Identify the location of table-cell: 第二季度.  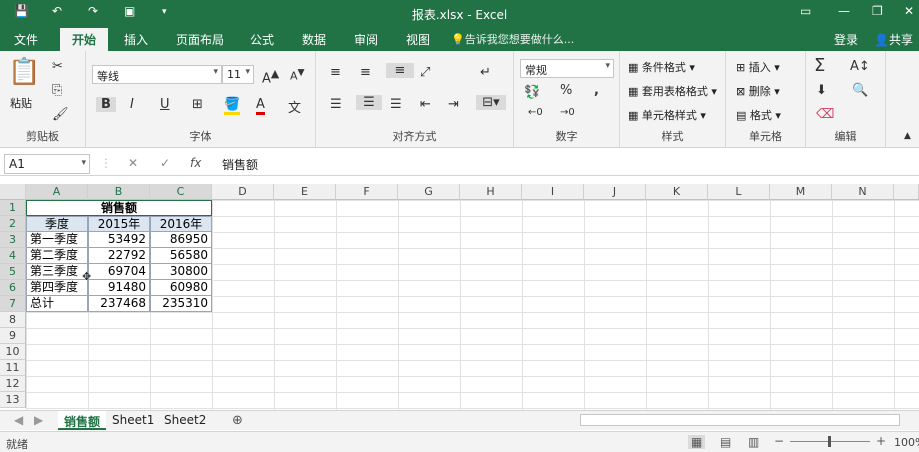
(57, 256).